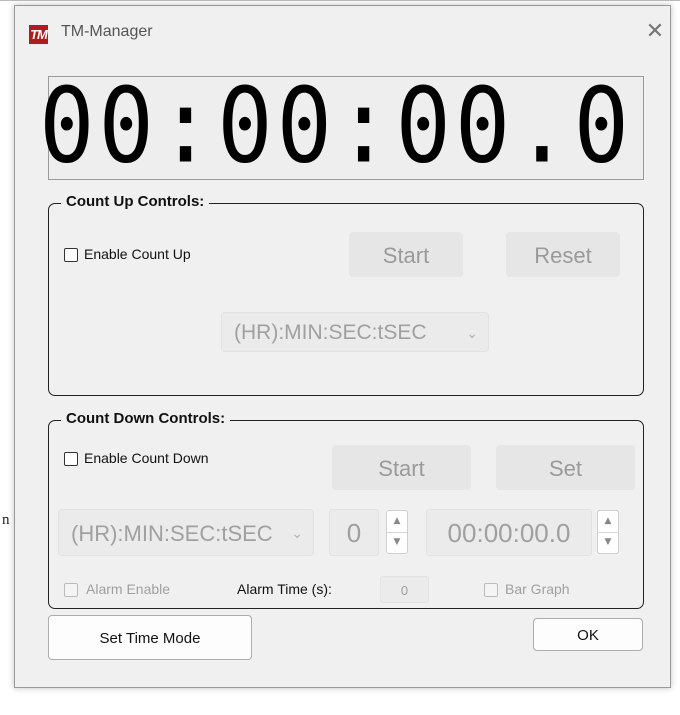 This screenshot has height=715, width=680. What do you see at coordinates (146, 418) in the screenshot?
I see `count-down-title: Count Down Controls:` at bounding box center [146, 418].